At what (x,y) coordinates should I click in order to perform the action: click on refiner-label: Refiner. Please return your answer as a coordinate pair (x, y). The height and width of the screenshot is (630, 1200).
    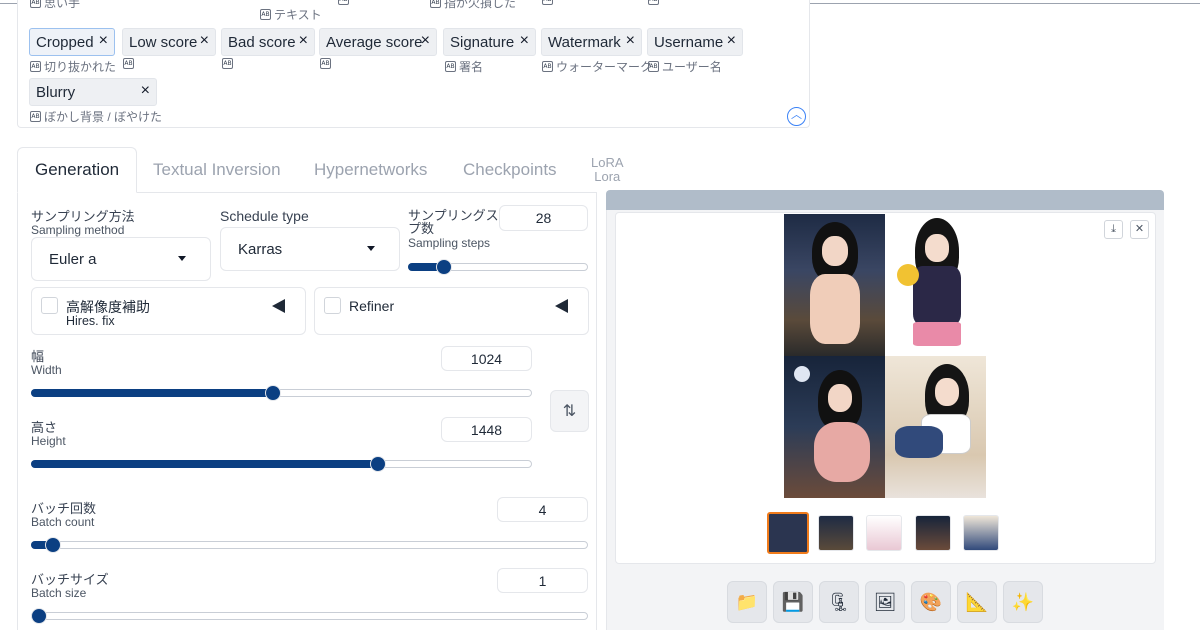
    Looking at the image, I should click on (372, 306).